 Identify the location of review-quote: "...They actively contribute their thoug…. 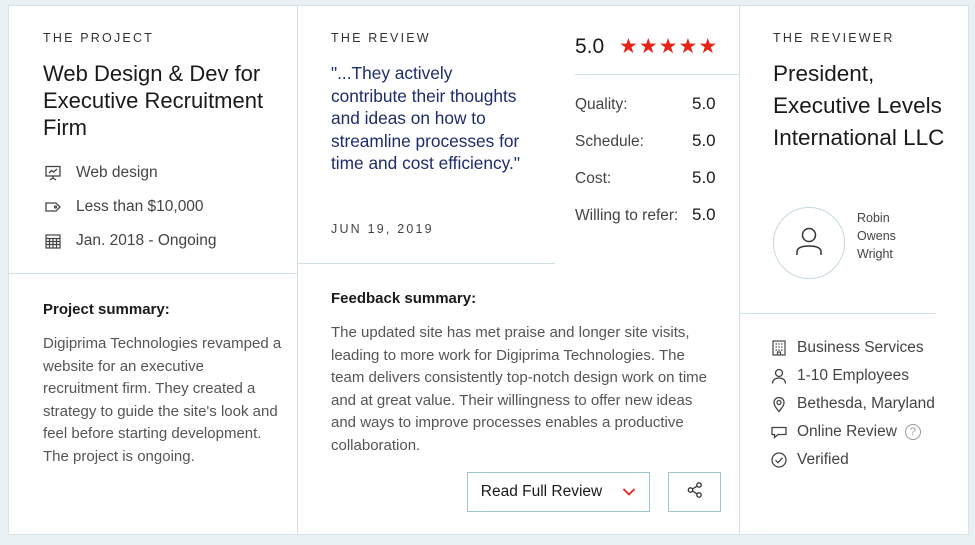
(425, 118).